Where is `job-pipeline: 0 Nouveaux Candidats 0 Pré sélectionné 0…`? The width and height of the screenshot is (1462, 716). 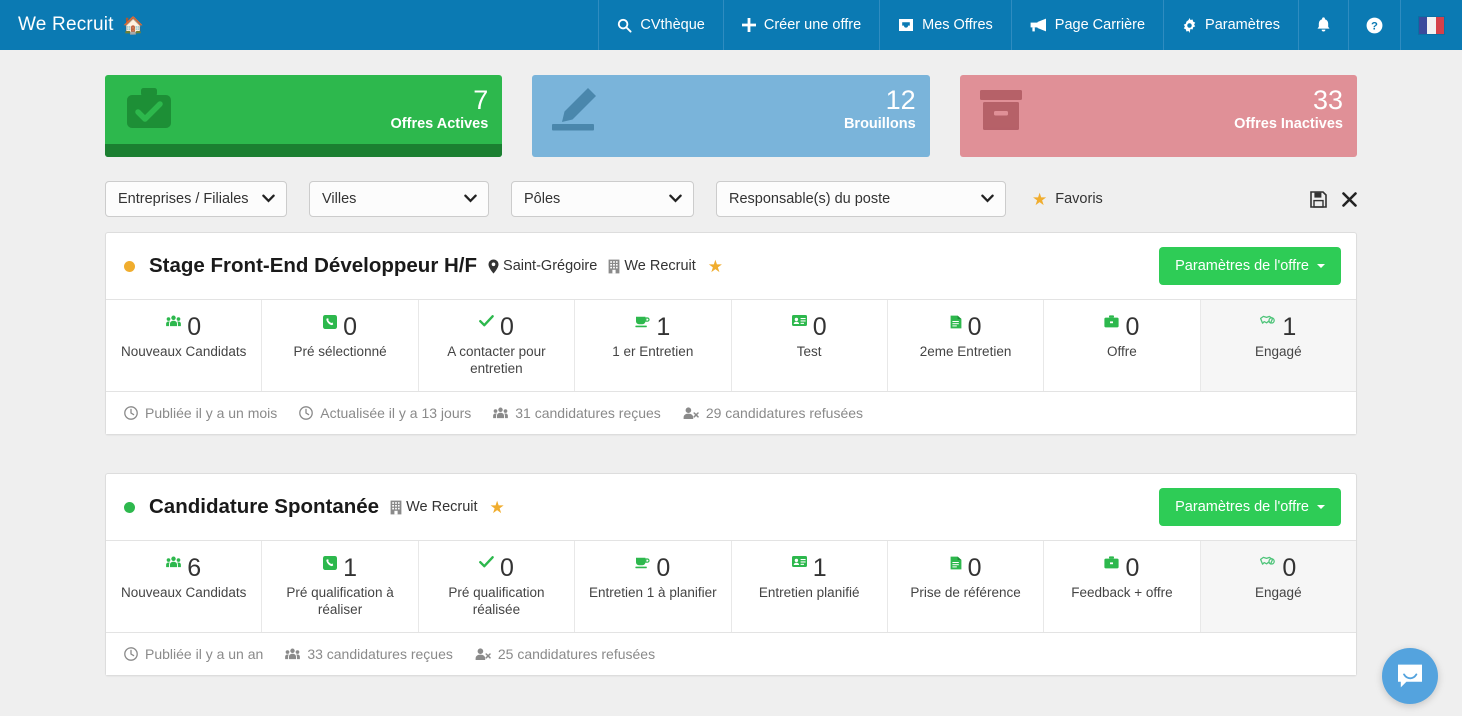
job-pipeline: 0 Nouveaux Candidats 0 Pré sélectionné 0… is located at coordinates (731, 345).